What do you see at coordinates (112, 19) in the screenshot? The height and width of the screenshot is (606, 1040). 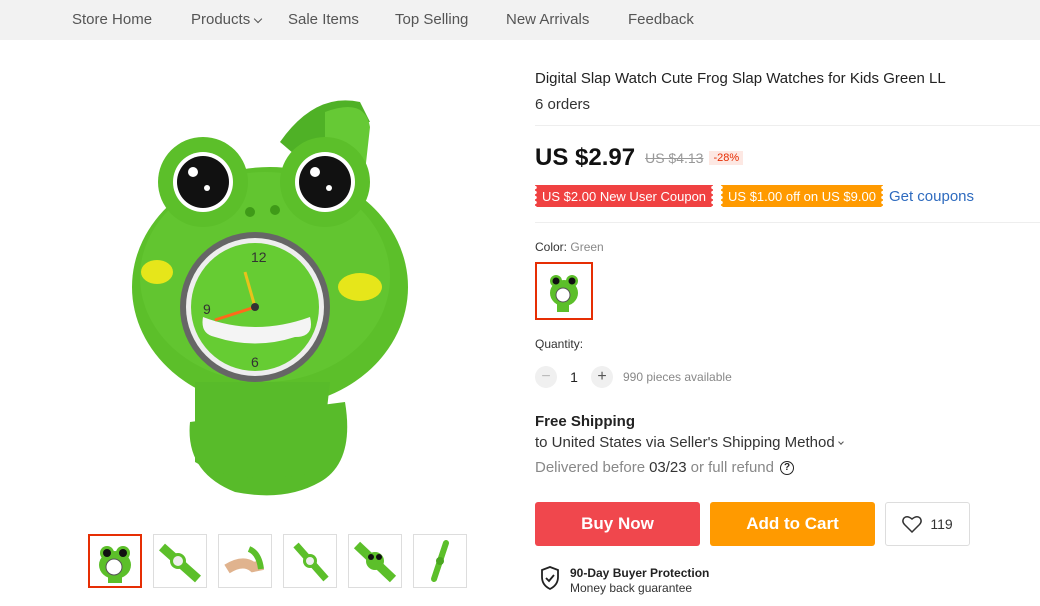 I see `nav-store-home: Store Home` at bounding box center [112, 19].